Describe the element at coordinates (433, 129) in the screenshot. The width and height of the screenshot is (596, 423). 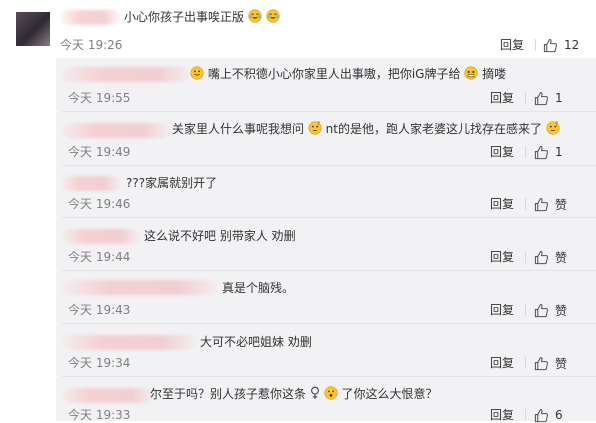
I see `reply-text-part: nt的是他，跑人家老婆这儿找存在感来了` at that location.